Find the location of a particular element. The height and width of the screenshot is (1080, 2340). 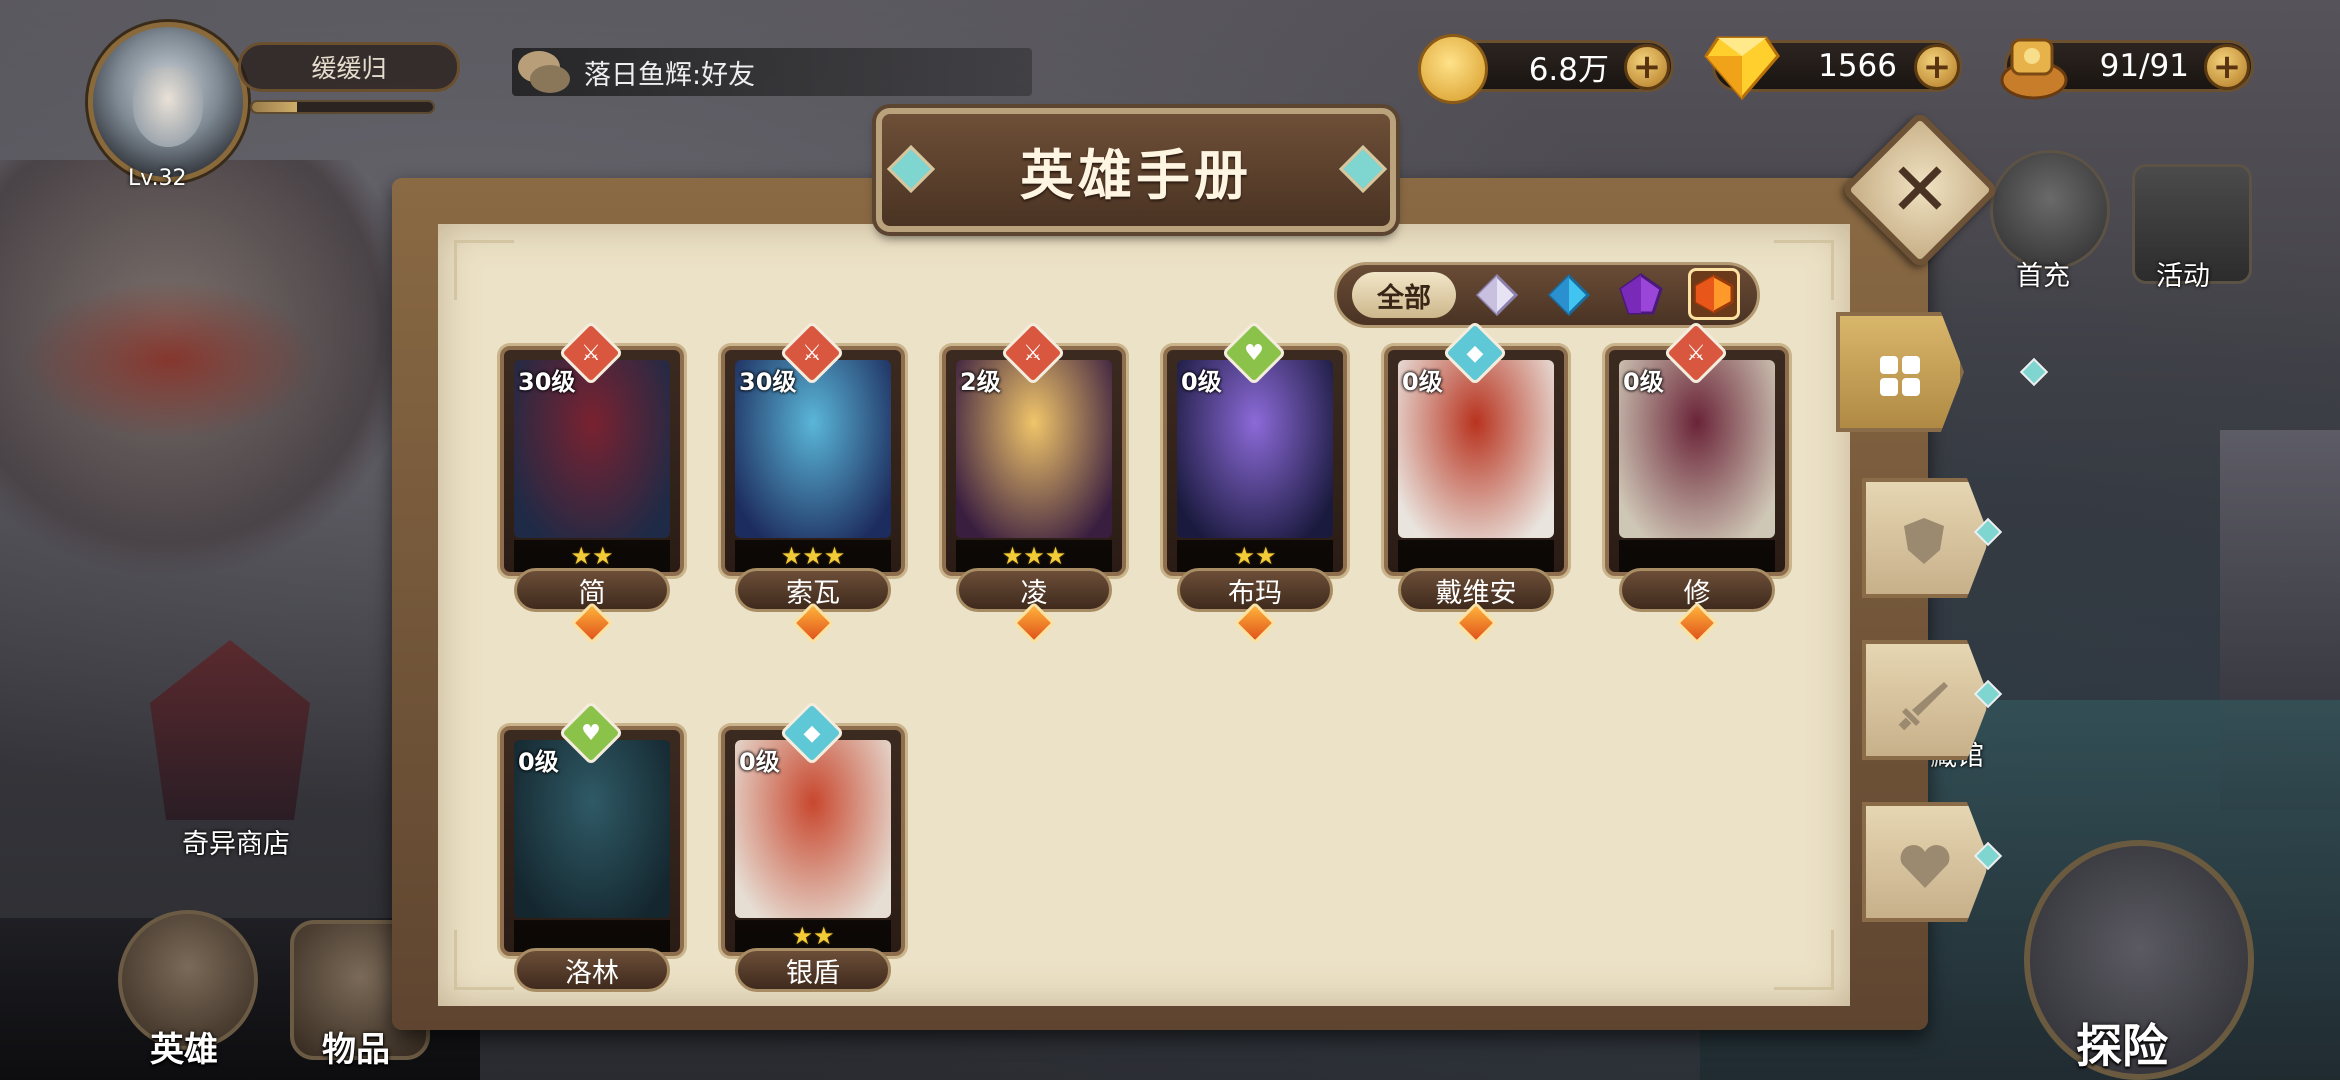

hero-card: 30级 ★★★ ⚔ 索瓦 is located at coordinates (813, 482).